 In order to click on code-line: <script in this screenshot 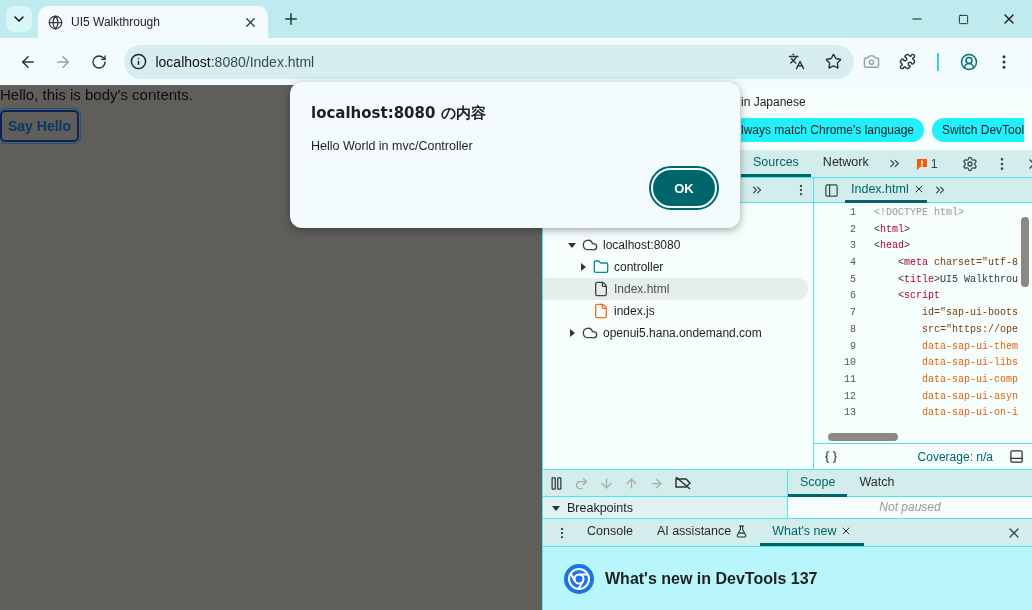, I will do `click(918, 296)`.